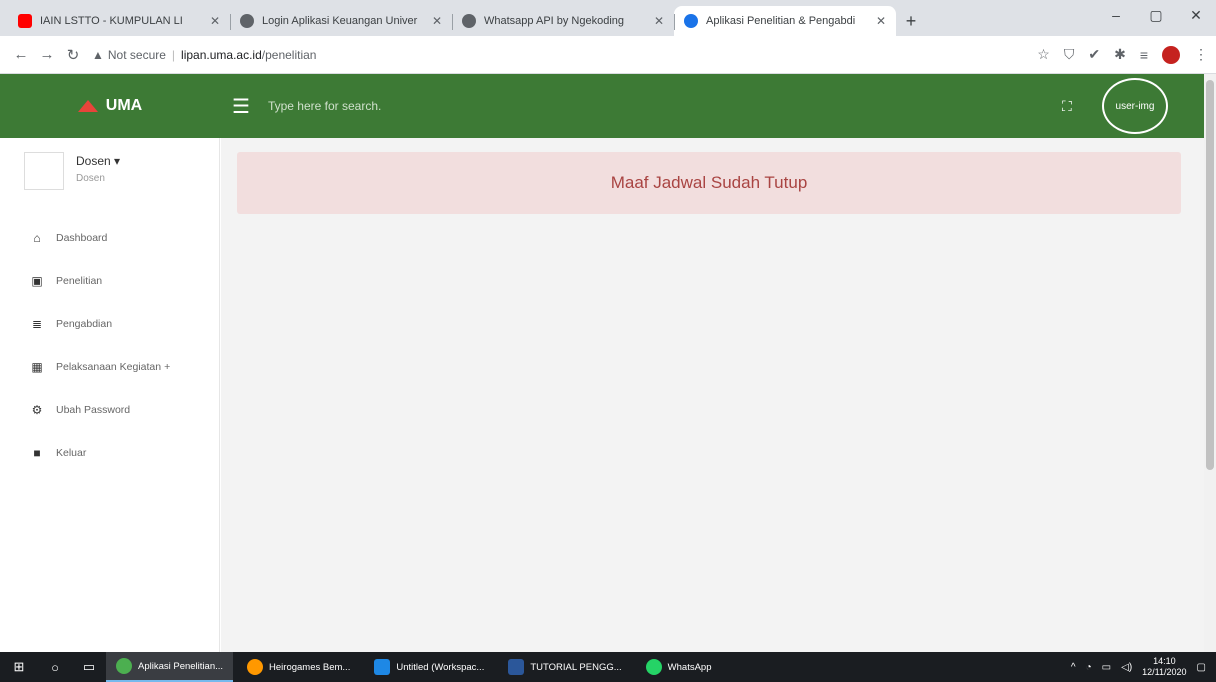  I want to click on browser-tab-3: Whatsapp API by Ngekoding ✕, so click(563, 21).